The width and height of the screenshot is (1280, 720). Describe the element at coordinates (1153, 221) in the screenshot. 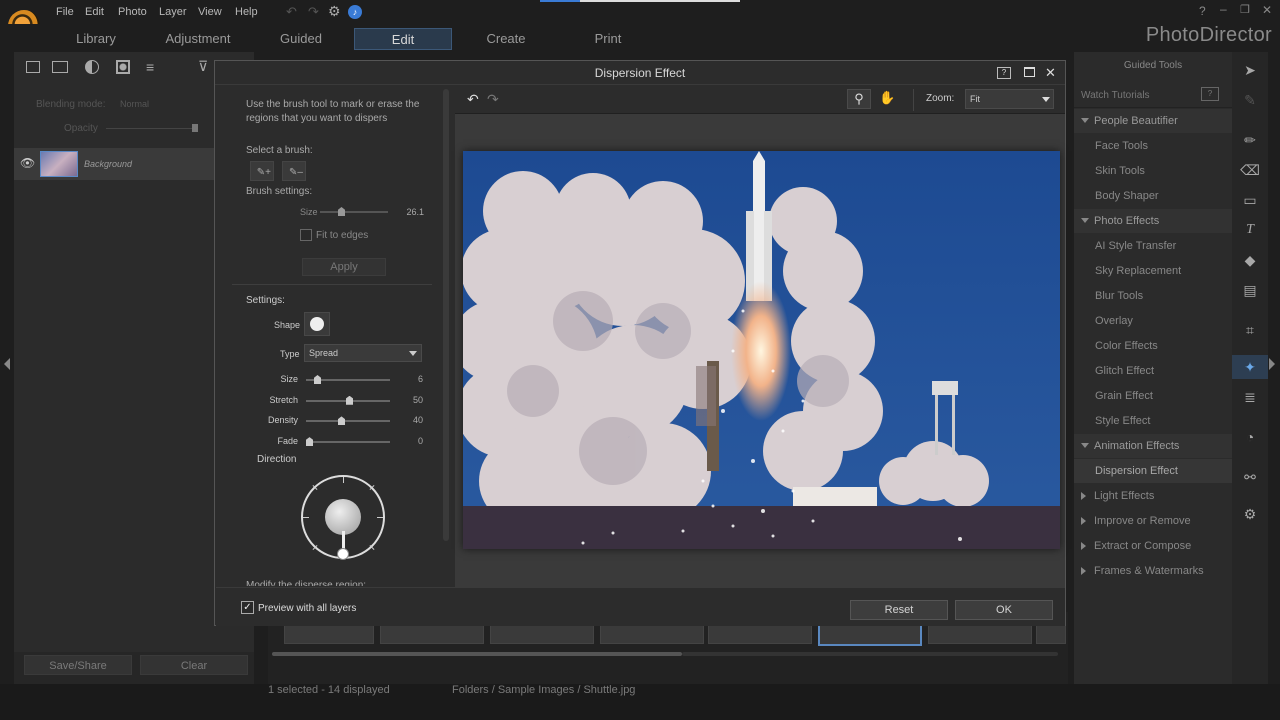

I see `section-photo-effects: Photo Effects` at that location.